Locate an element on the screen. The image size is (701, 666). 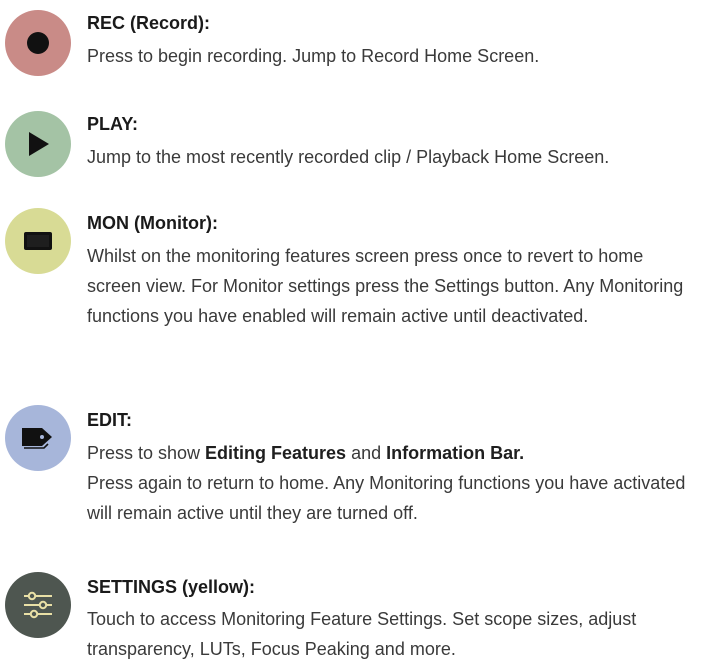
play-icon is located at coordinates (39, 144).